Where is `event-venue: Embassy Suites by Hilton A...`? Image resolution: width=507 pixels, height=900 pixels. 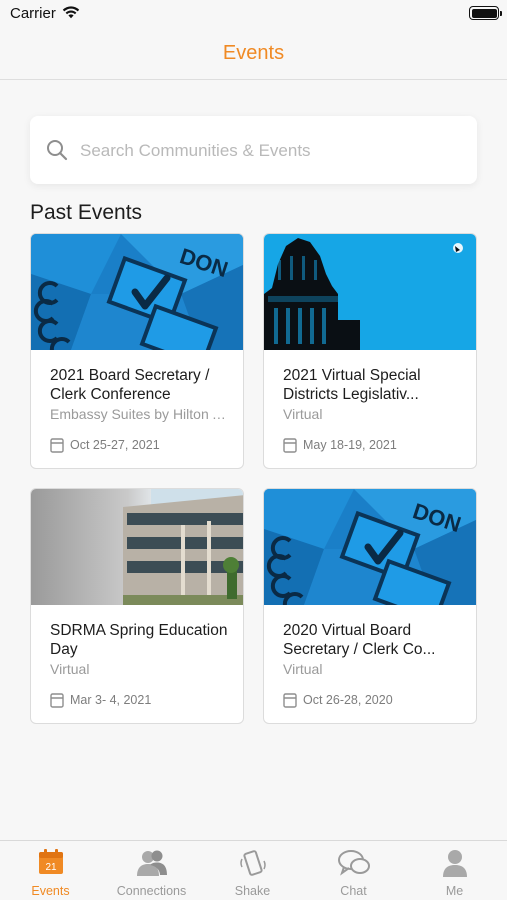
event-venue: Embassy Suites by Hilton A... is located at coordinates (141, 414).